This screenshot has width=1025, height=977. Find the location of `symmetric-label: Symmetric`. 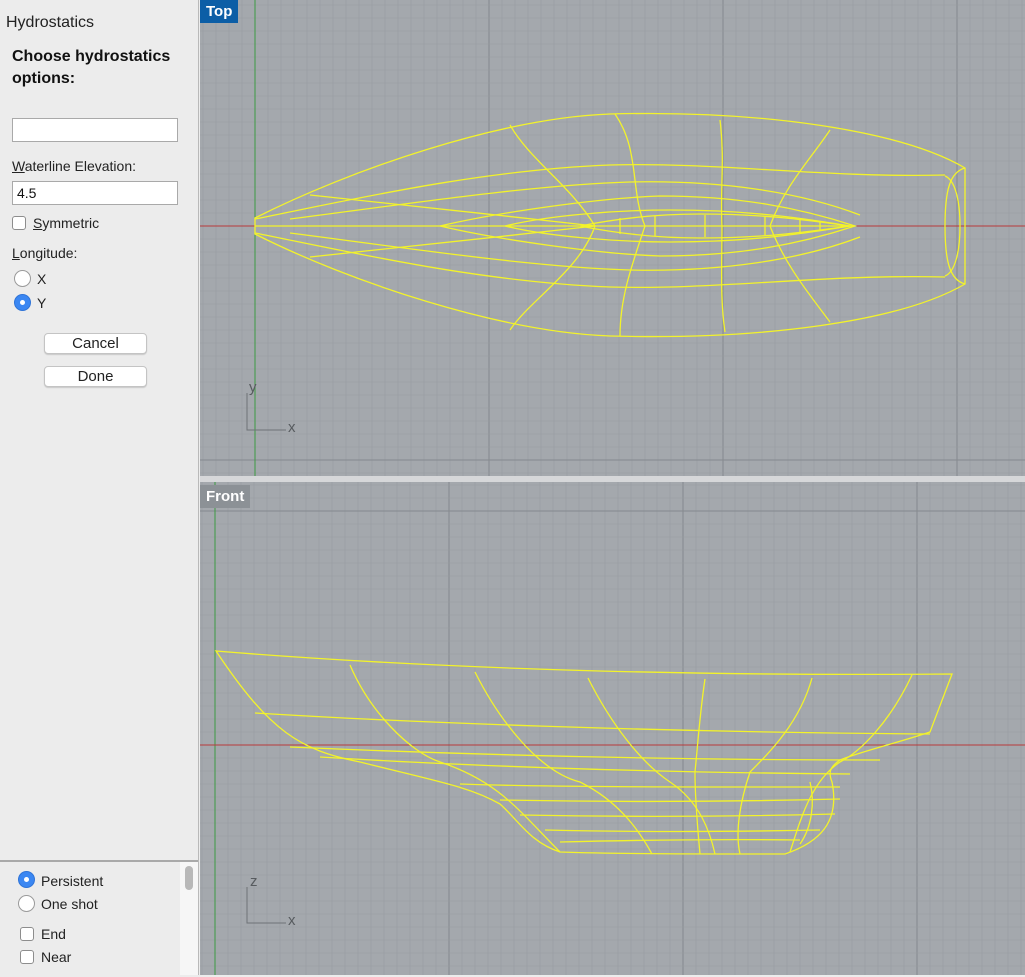

symmetric-label: Symmetric is located at coordinates (66, 223).